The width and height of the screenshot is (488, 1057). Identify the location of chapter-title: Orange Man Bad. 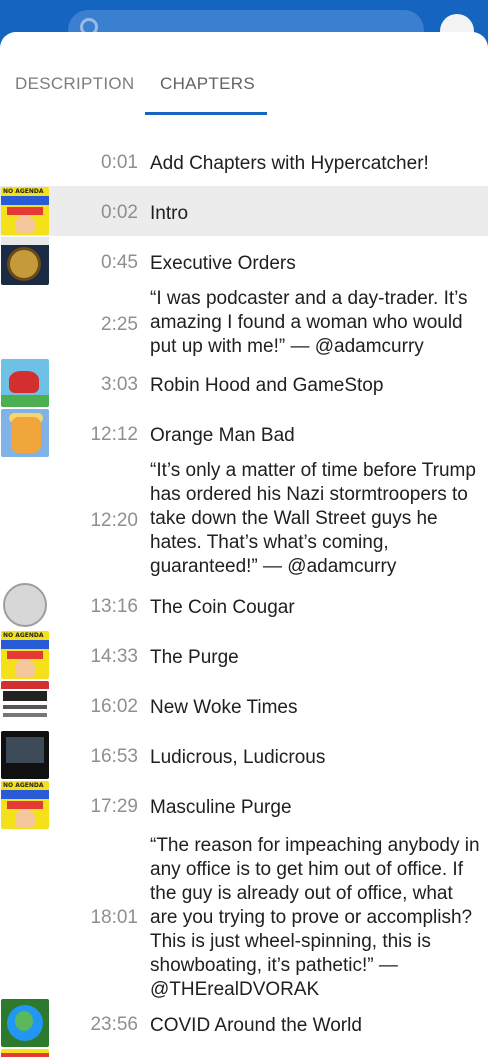
(222, 435).